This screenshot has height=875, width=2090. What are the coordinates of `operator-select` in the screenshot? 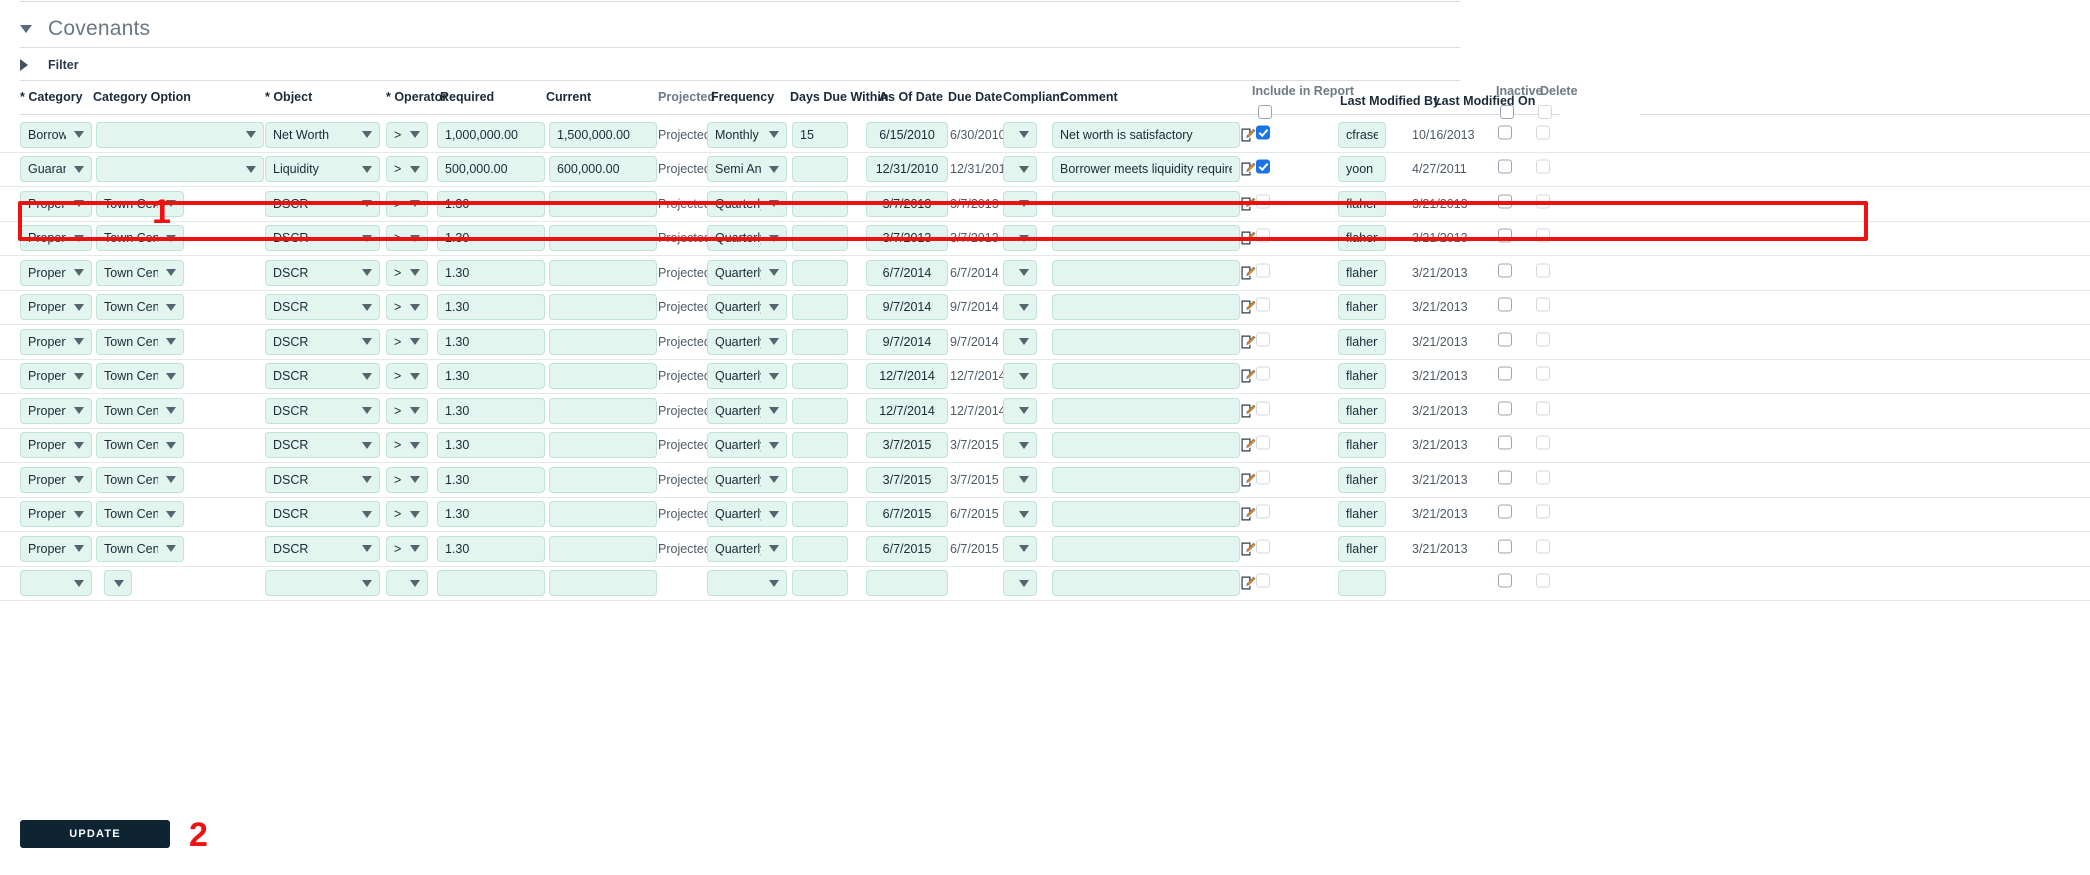 It's located at (407, 583).